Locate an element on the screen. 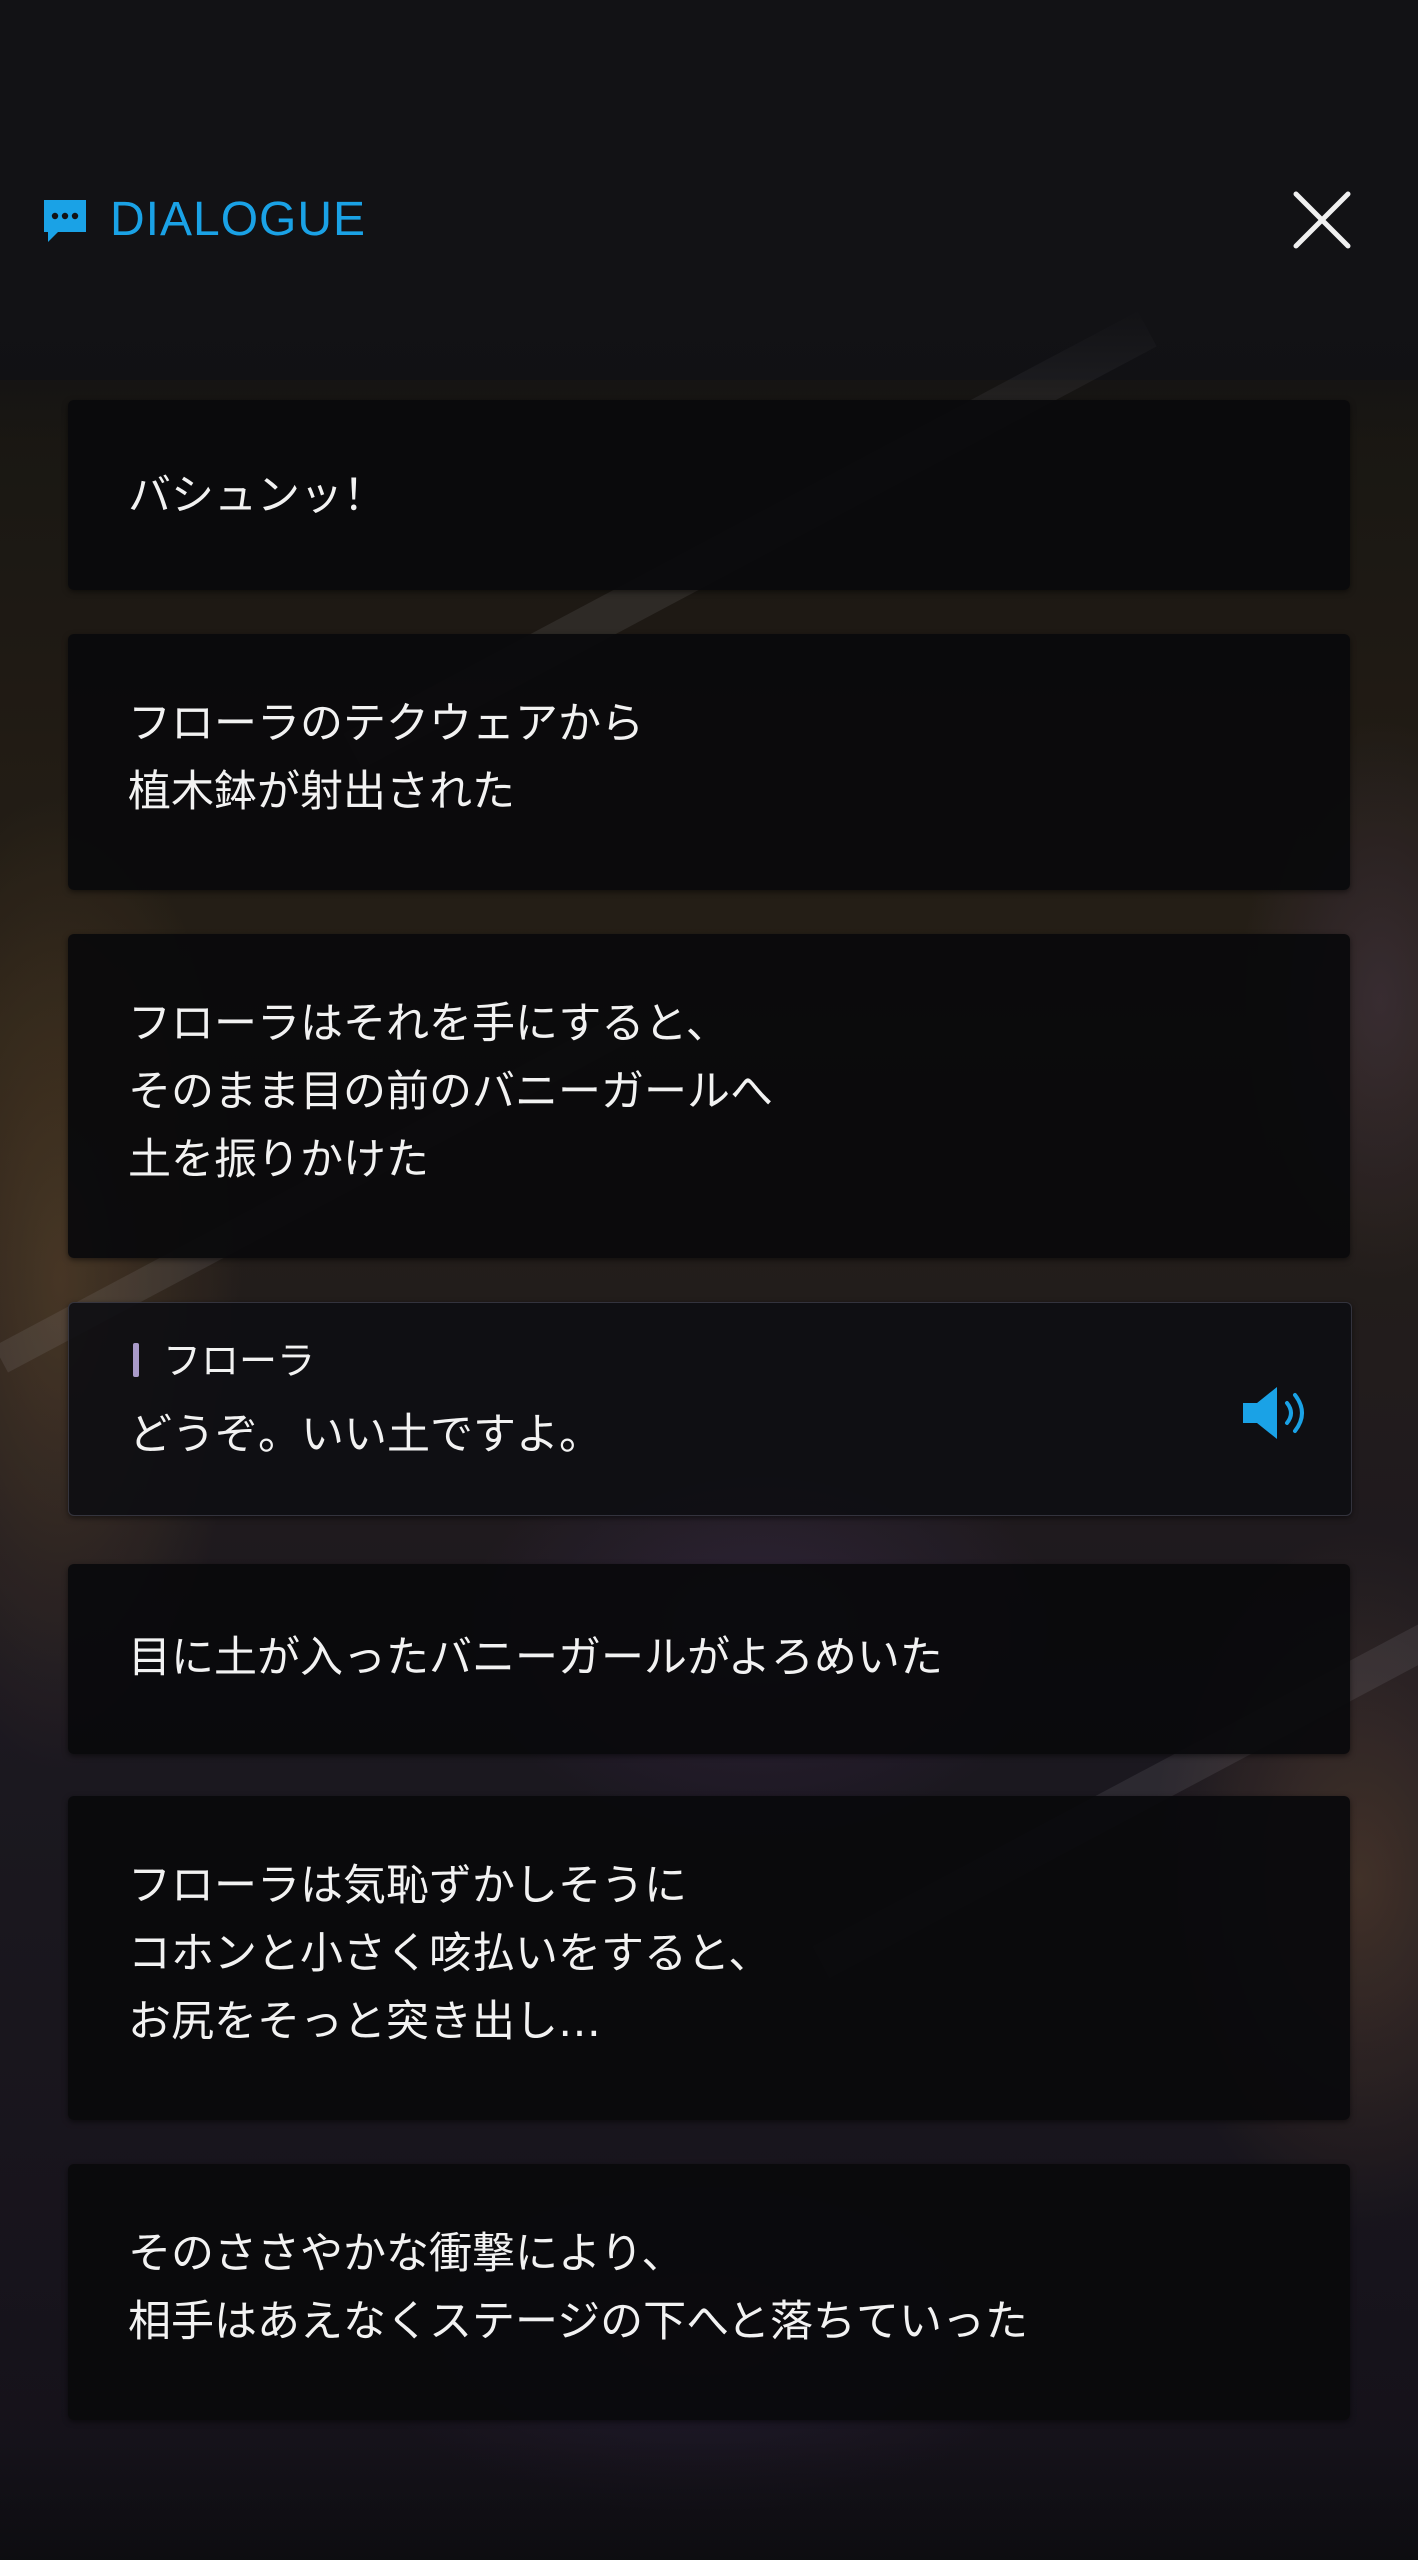  dialogue-line: 植木鉢が射出された is located at coordinates (321, 792).